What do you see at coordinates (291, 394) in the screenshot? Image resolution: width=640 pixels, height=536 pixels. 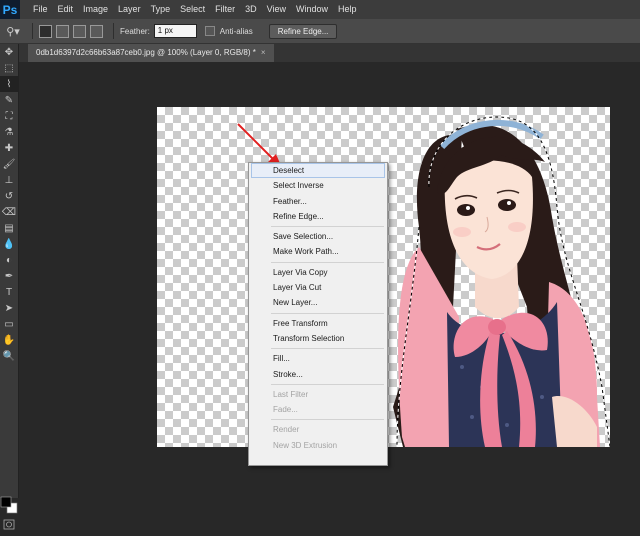 I see `menu-item-last-filter: Last Filter` at bounding box center [291, 394].